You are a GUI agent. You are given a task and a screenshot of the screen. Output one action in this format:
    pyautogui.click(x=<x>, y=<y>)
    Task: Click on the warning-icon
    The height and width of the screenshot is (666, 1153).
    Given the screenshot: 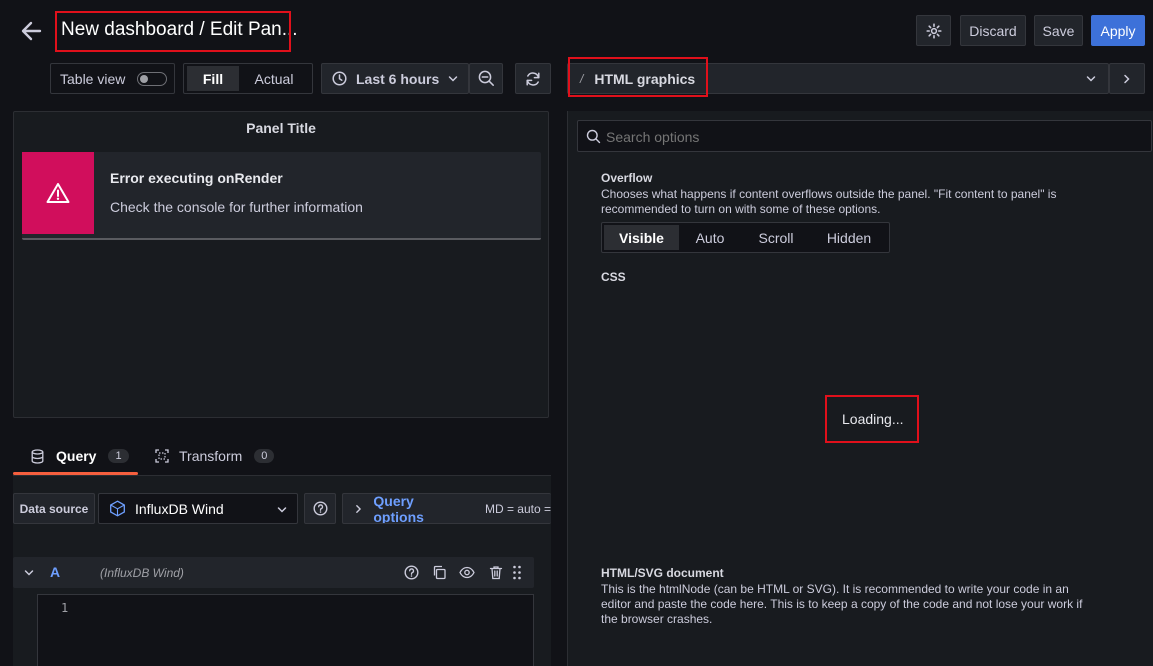 What is the action you would take?
    pyautogui.click(x=58, y=193)
    